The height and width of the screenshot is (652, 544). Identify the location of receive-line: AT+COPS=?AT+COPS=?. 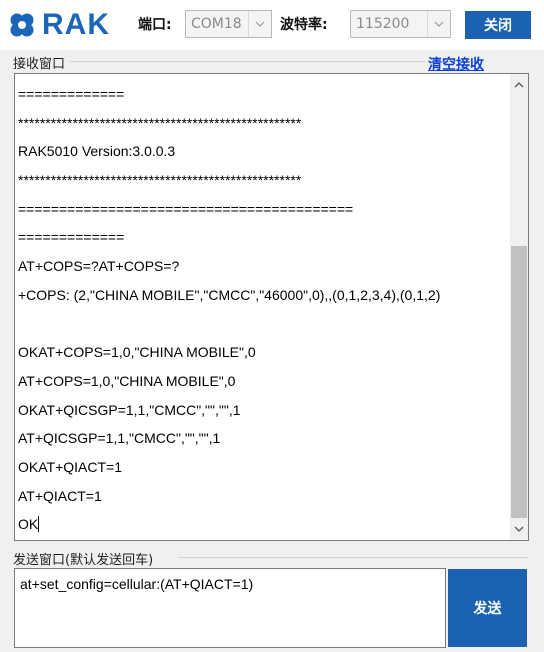
(99, 266).